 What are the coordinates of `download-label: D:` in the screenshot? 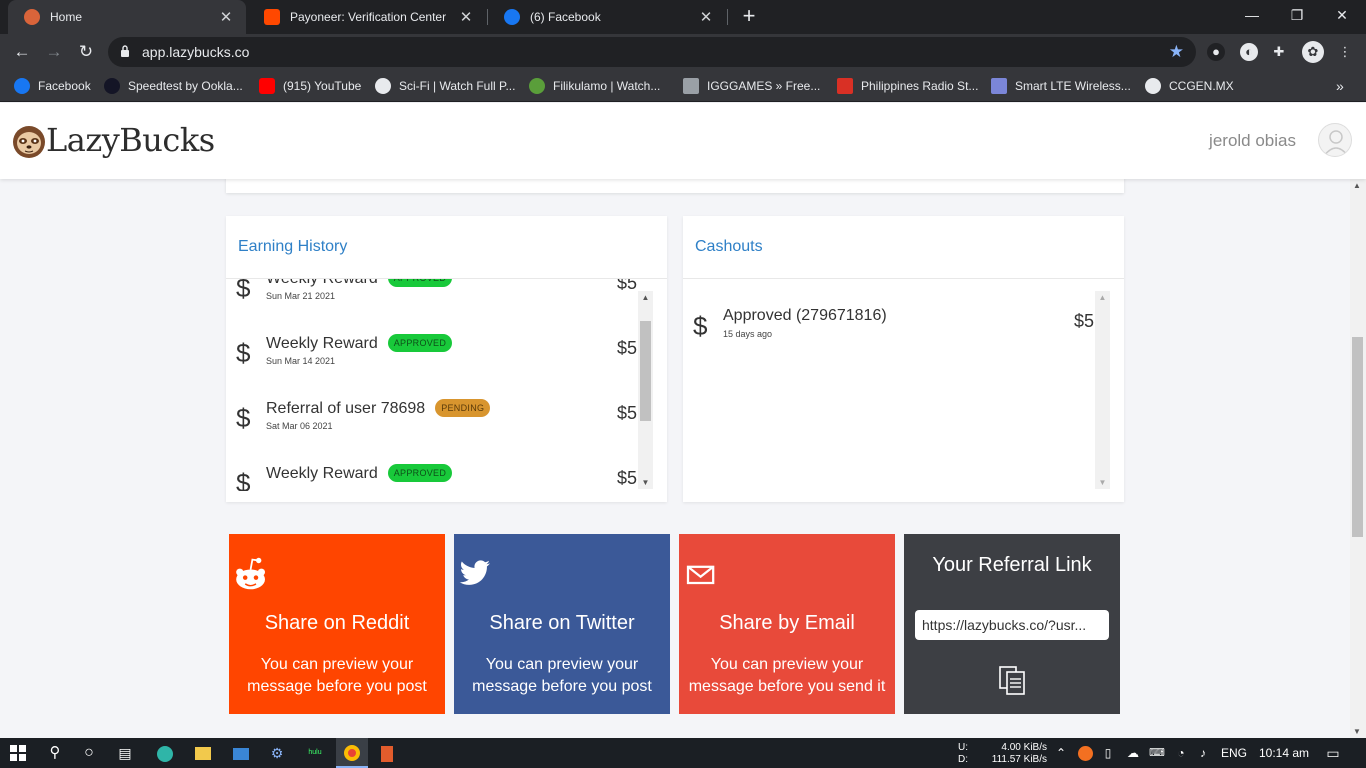 It's located at (963, 759).